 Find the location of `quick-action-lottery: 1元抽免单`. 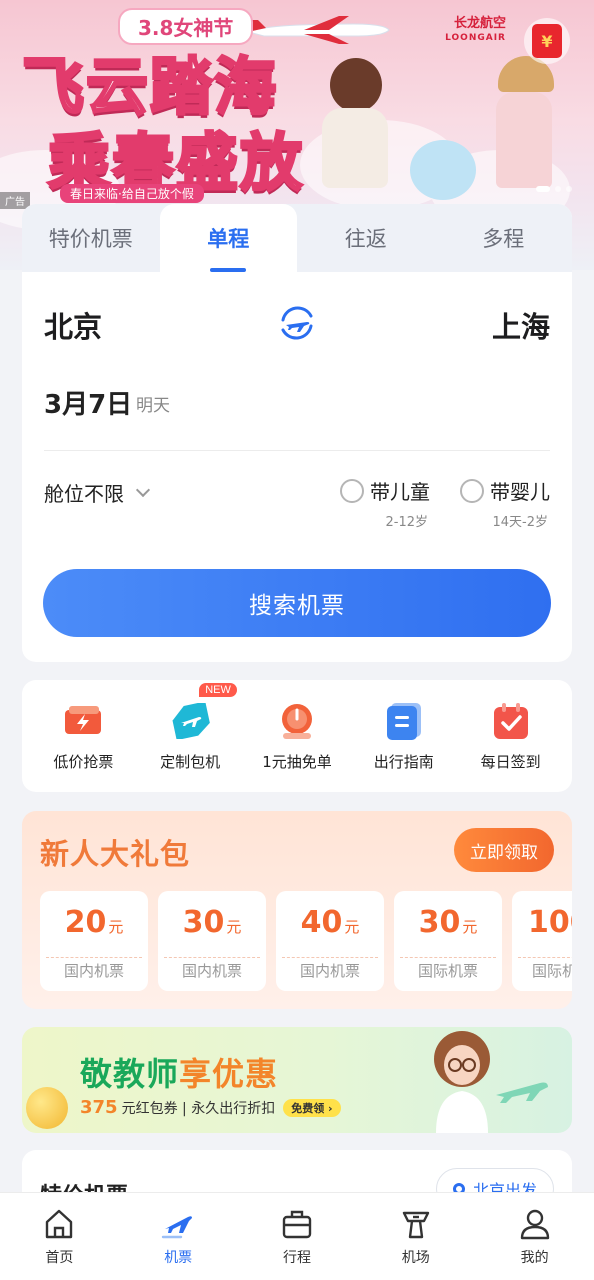

quick-action-lottery: 1元抽免单 is located at coordinates (297, 736).